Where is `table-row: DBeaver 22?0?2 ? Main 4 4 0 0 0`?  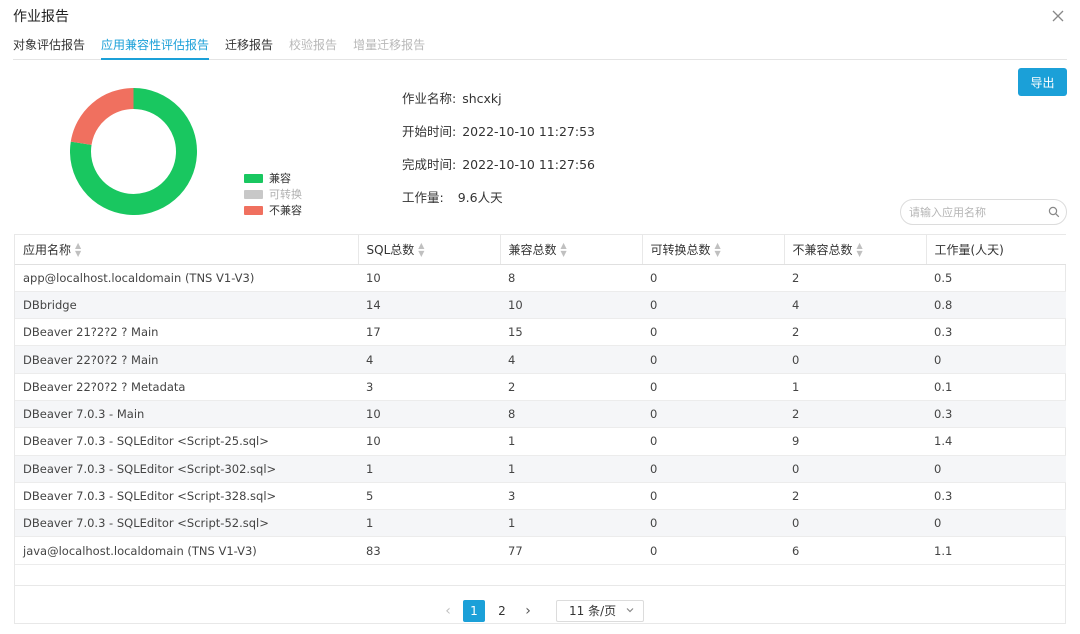 table-row: DBeaver 22?0?2 ? Main 4 4 0 0 0 is located at coordinates (540, 359).